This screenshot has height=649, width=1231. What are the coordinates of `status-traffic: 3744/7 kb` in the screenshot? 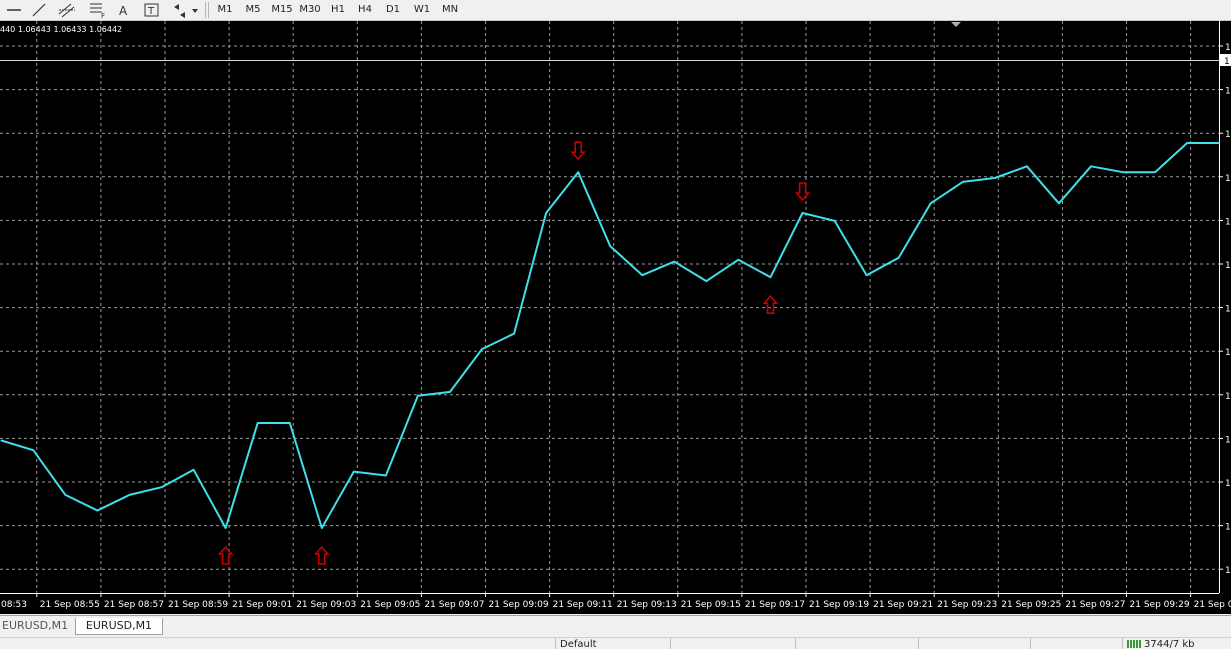 It's located at (1176, 643).